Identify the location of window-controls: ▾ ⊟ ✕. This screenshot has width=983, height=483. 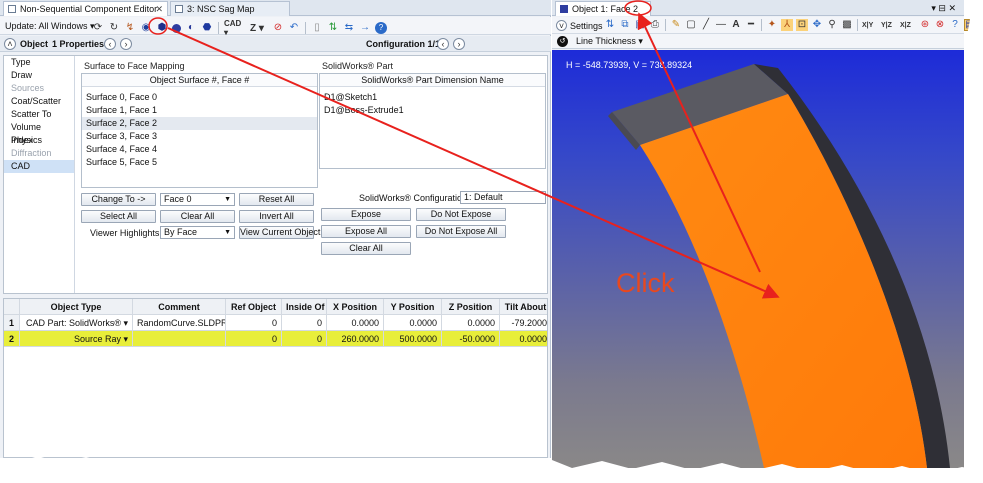
(943, 8).